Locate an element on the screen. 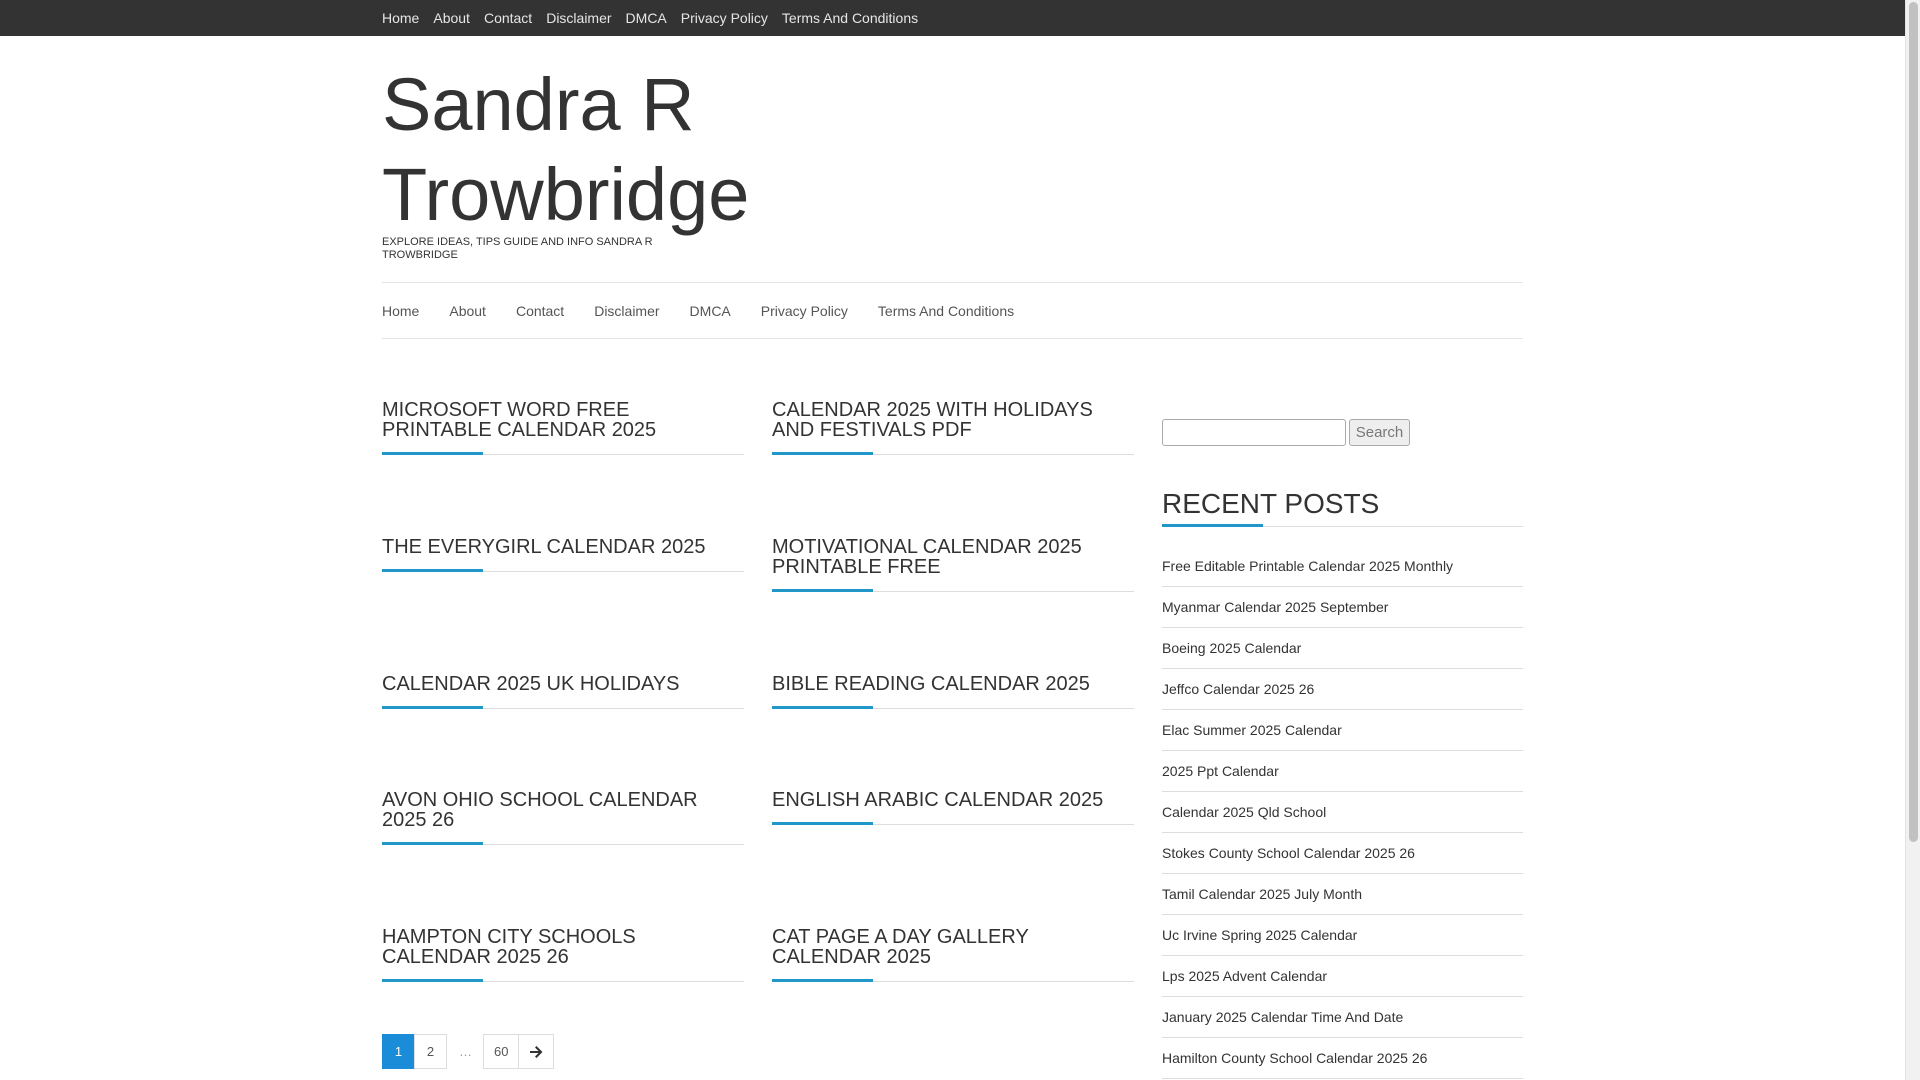 The image size is (1920, 1080). search-input is located at coordinates (1254, 432).